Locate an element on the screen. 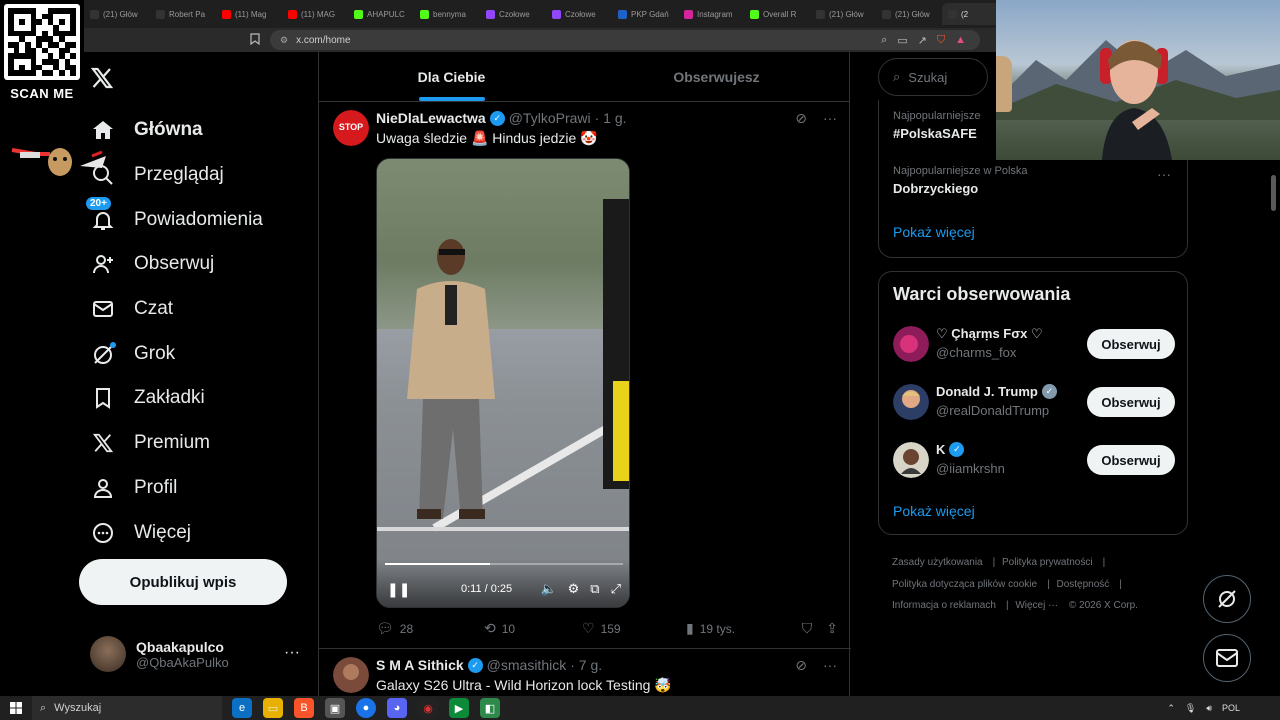 The width and height of the screenshot is (1280, 720). media-player-icon: ▶ is located at coordinates (459, 708).